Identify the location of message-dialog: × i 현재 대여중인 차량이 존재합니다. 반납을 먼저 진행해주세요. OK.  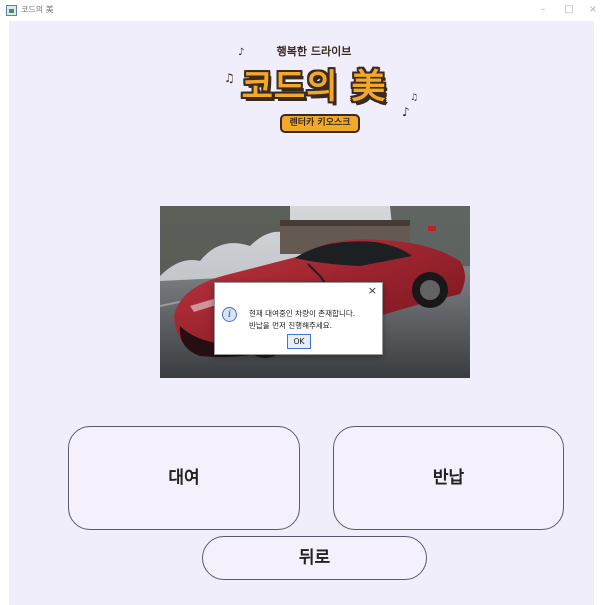
(298, 318).